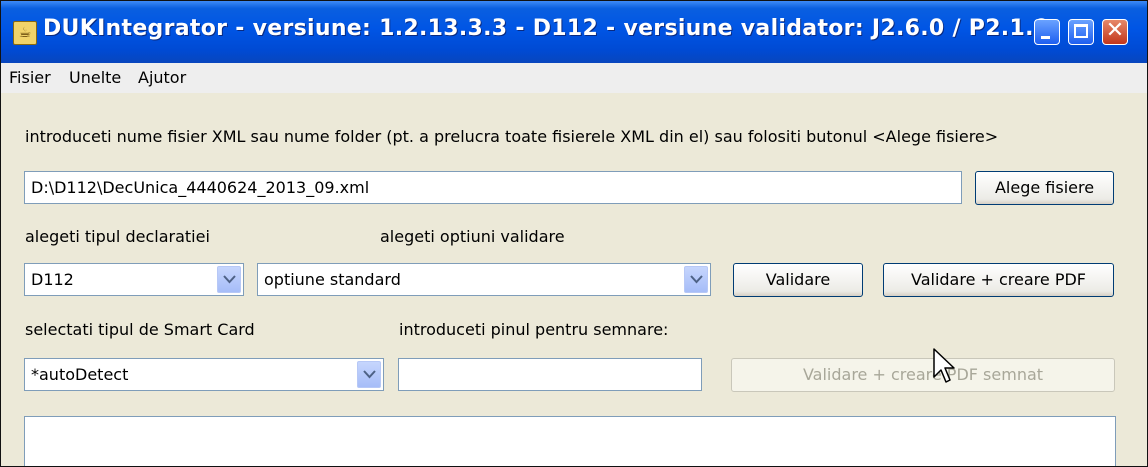 This screenshot has height=467, width=1148. Describe the element at coordinates (140, 329) in the screenshot. I see `smartcard-type-label: selectati tipul de Smart Card` at that location.